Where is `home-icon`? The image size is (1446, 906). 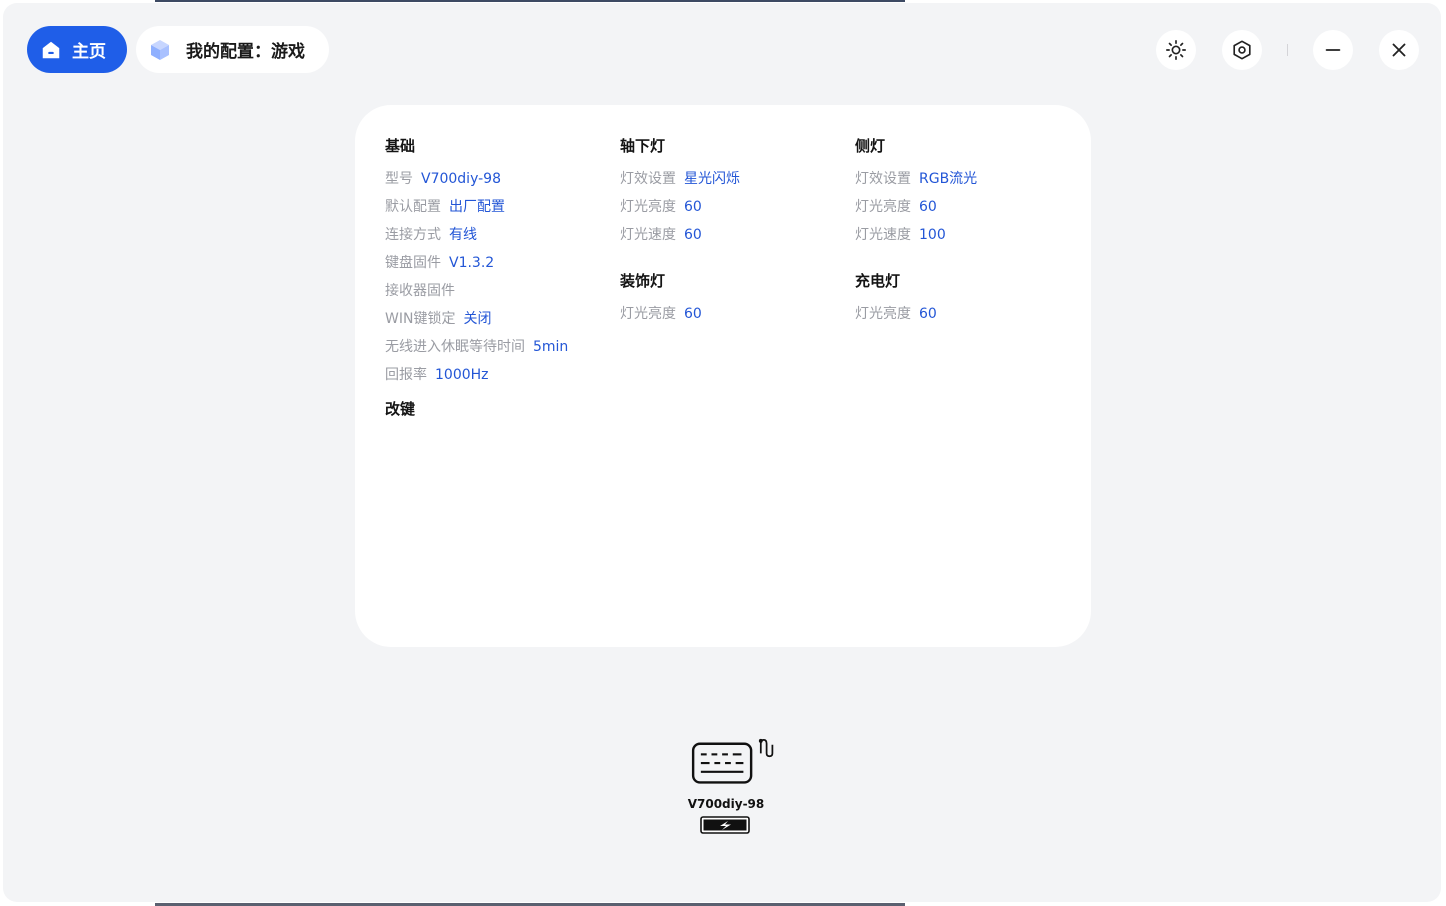
home-icon is located at coordinates (51, 49).